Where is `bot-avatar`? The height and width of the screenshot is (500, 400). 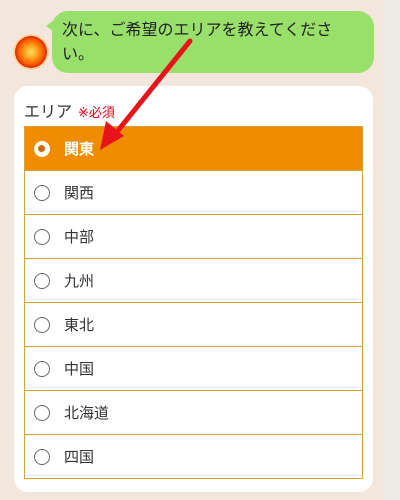 bot-avatar is located at coordinates (31, 52).